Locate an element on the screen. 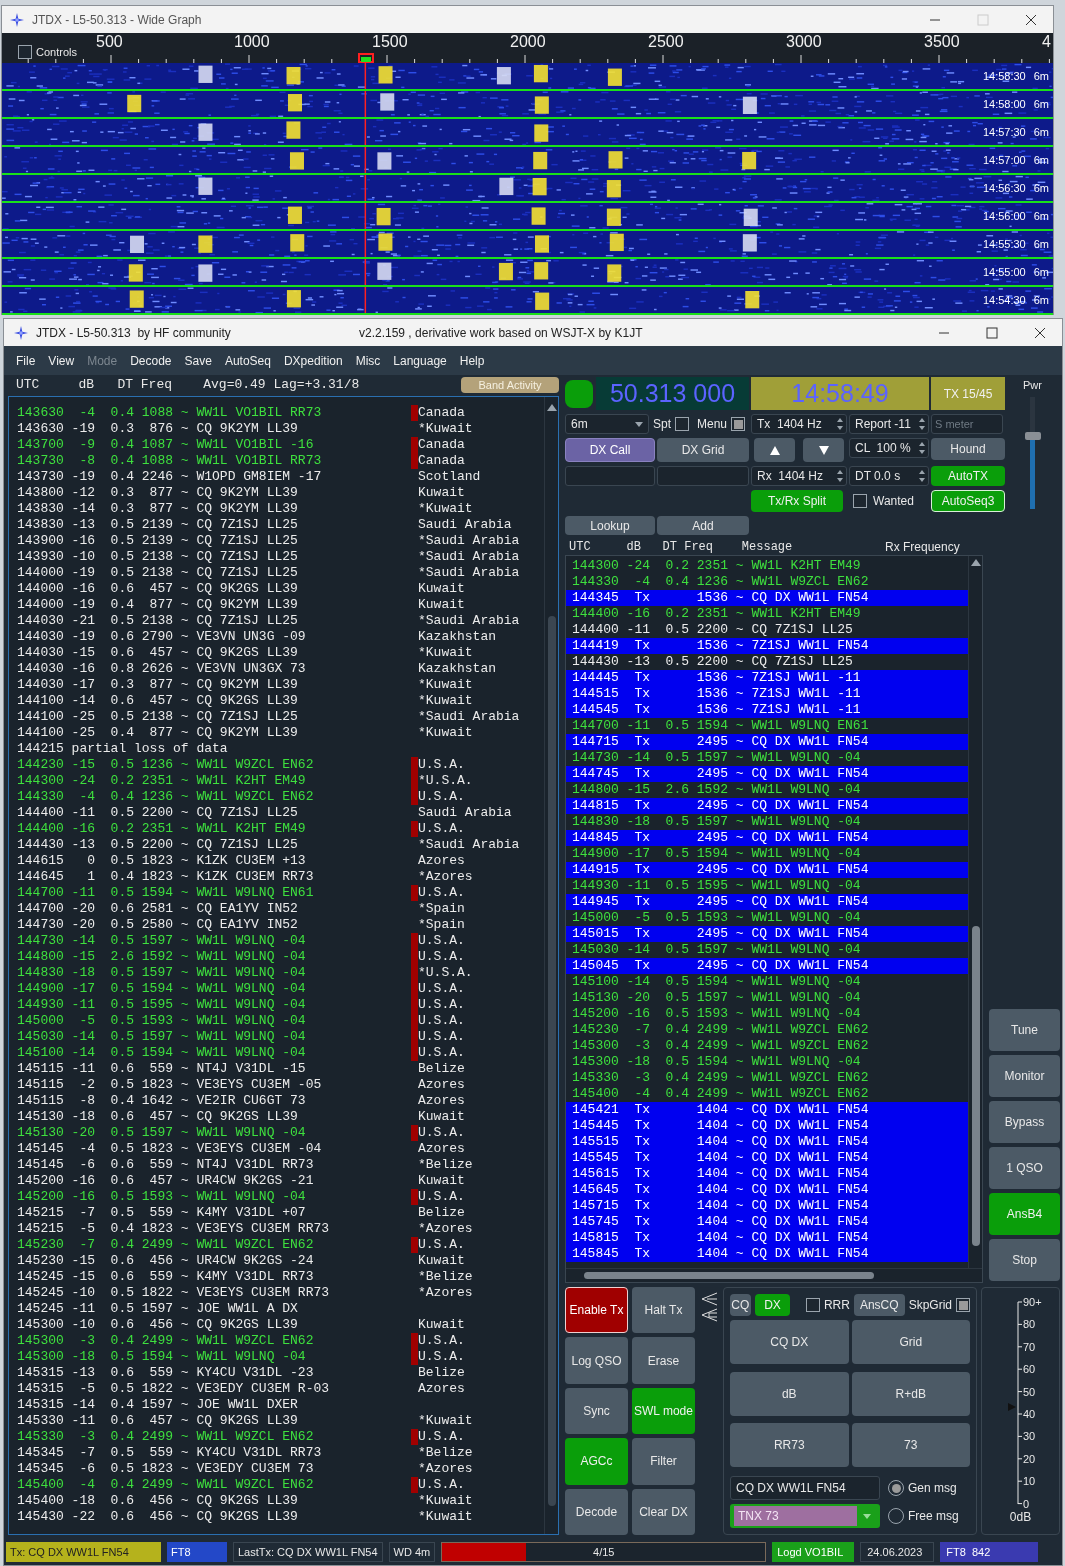 The height and width of the screenshot is (1566, 1065). decode-message: 144030 -21 0.5 2138 ~ CQ 7Z1SJ LL25 is located at coordinates (214, 621).